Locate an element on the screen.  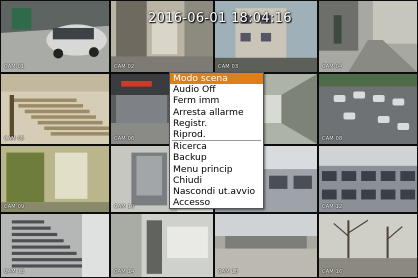
camera-tile: CAM 04 is located at coordinates (368, 36).